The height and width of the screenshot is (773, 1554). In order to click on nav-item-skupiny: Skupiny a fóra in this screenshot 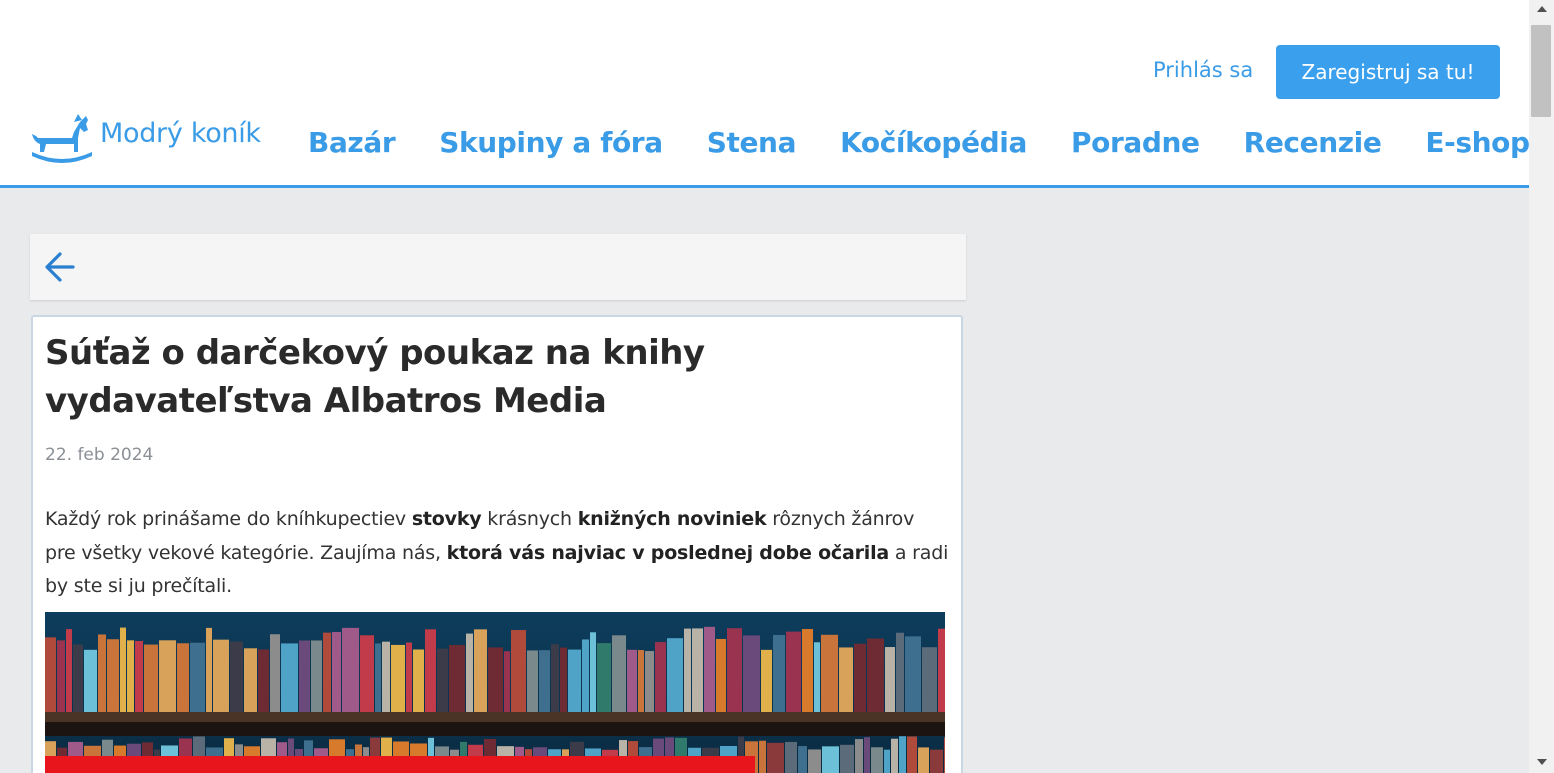, I will do `click(550, 142)`.